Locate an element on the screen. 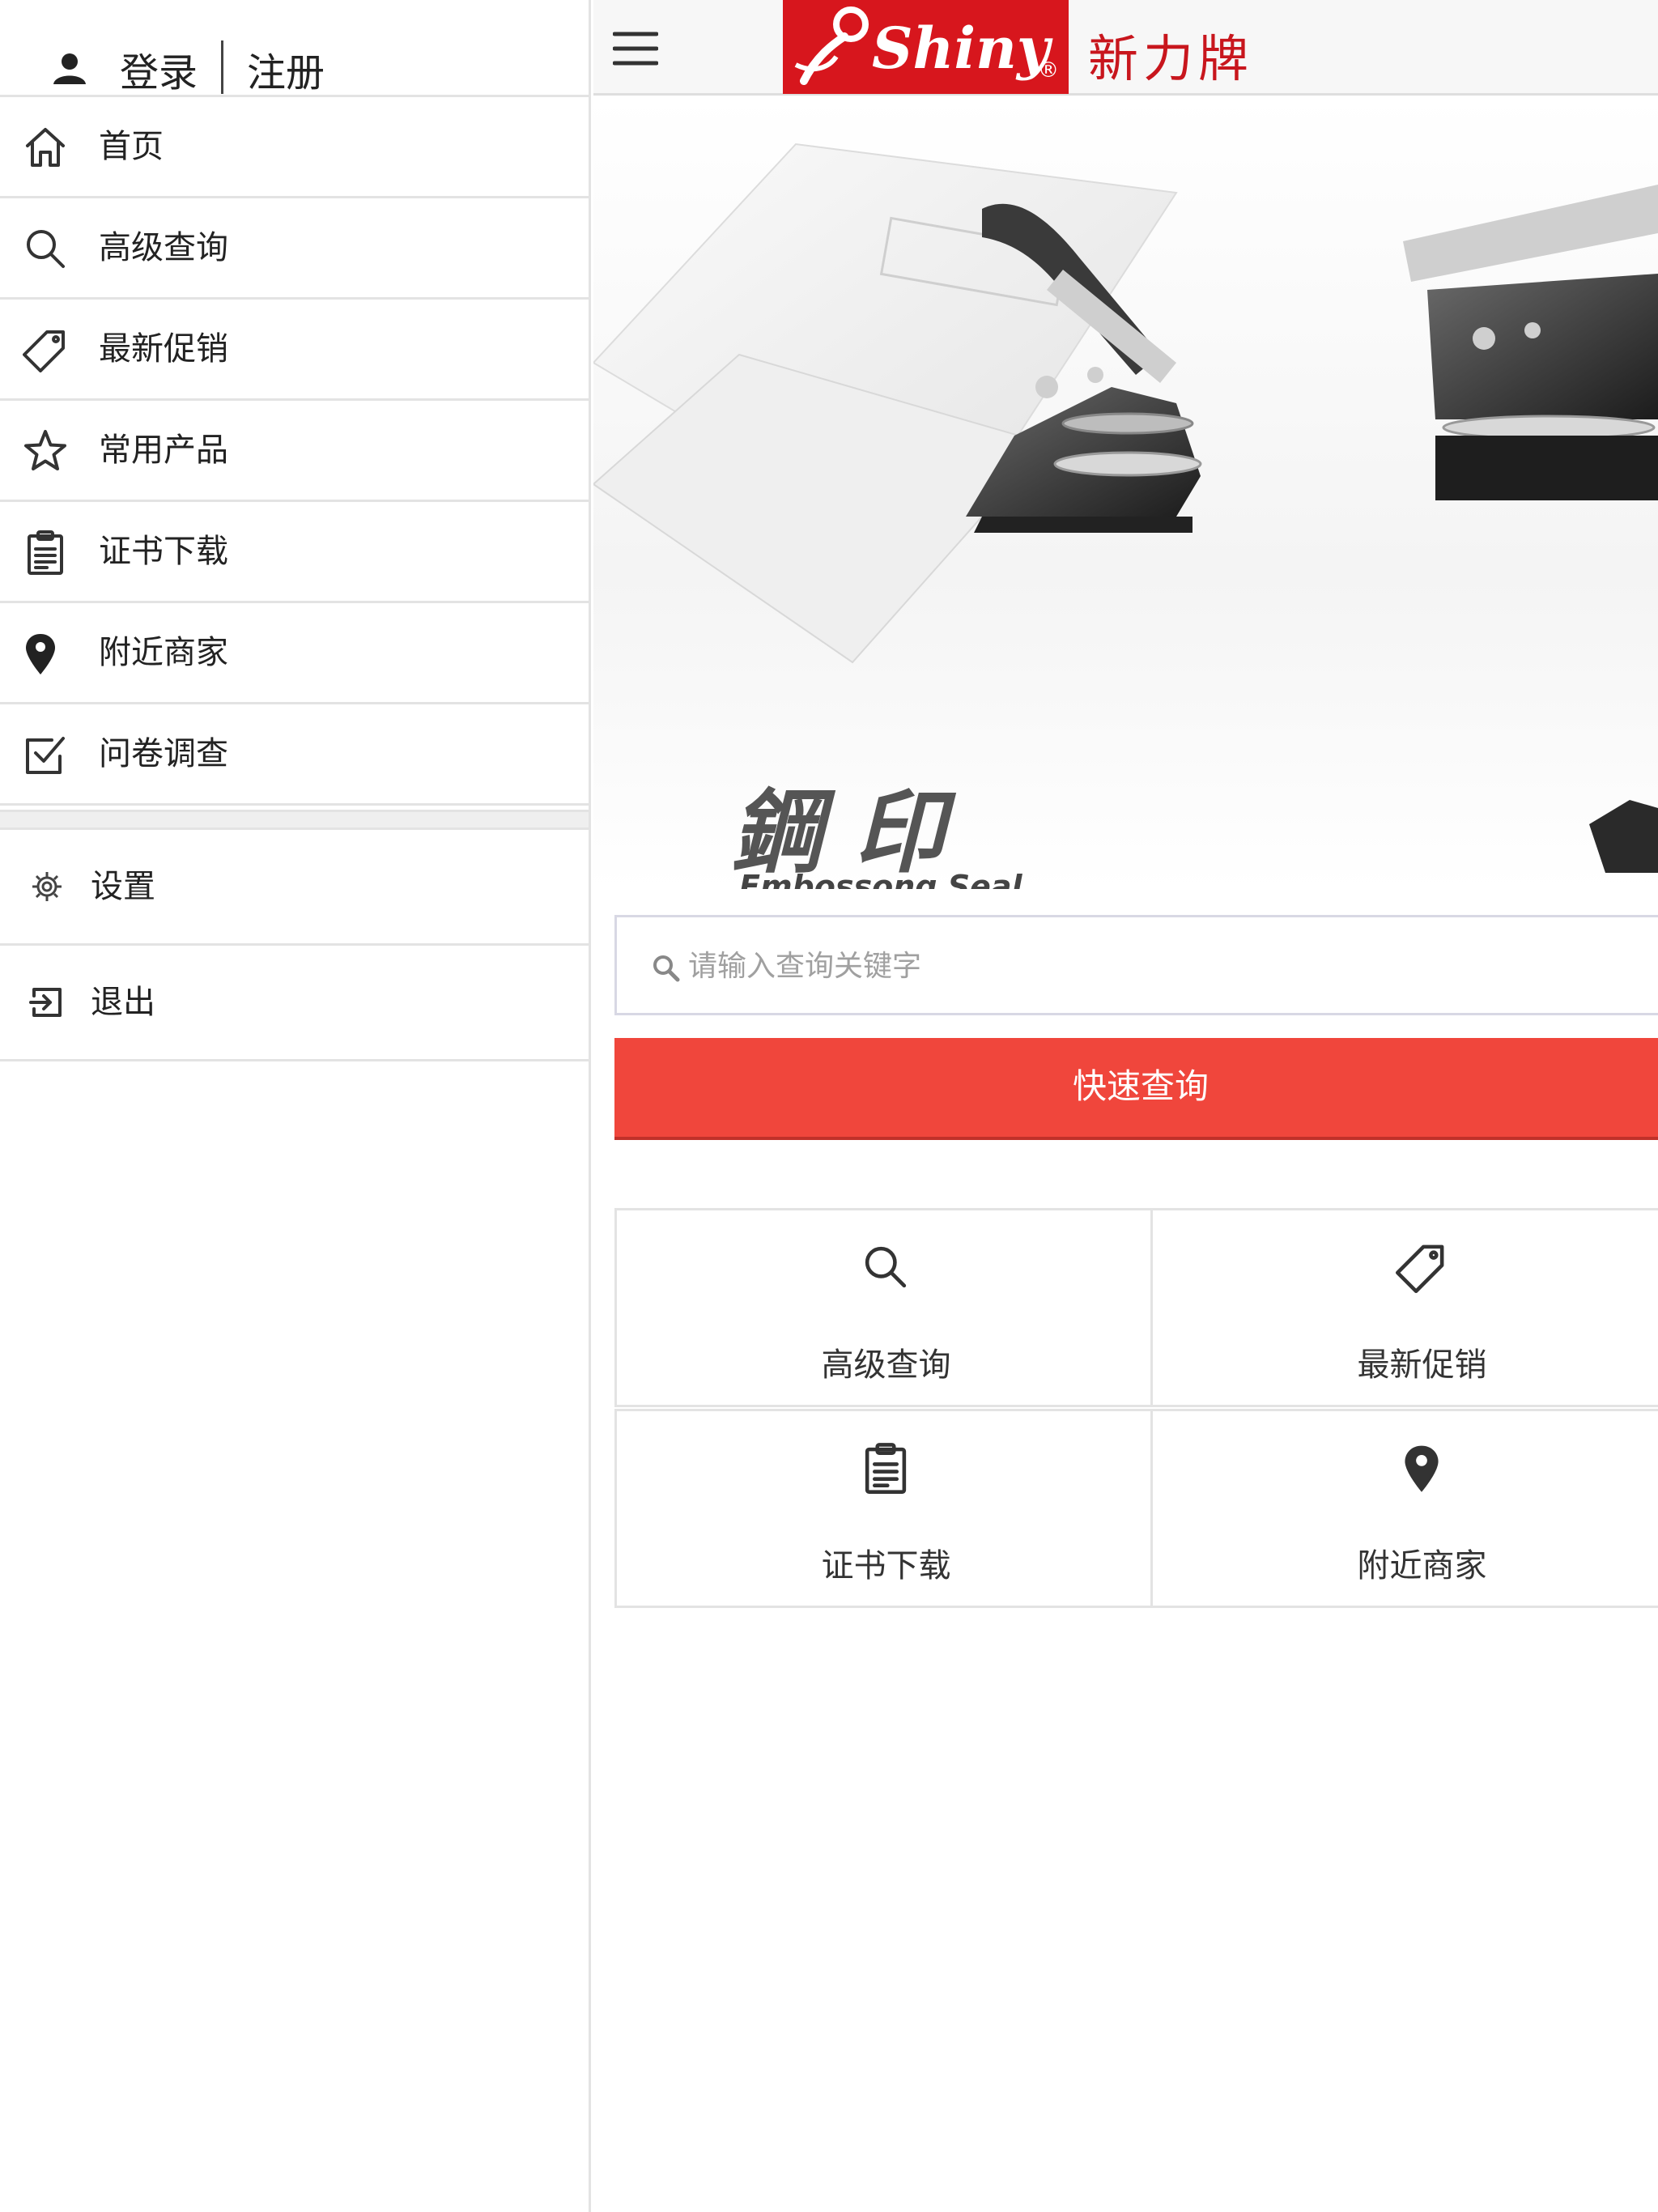 The height and width of the screenshot is (2212, 1658). sidebar-item-label: 设置 is located at coordinates (123, 886).